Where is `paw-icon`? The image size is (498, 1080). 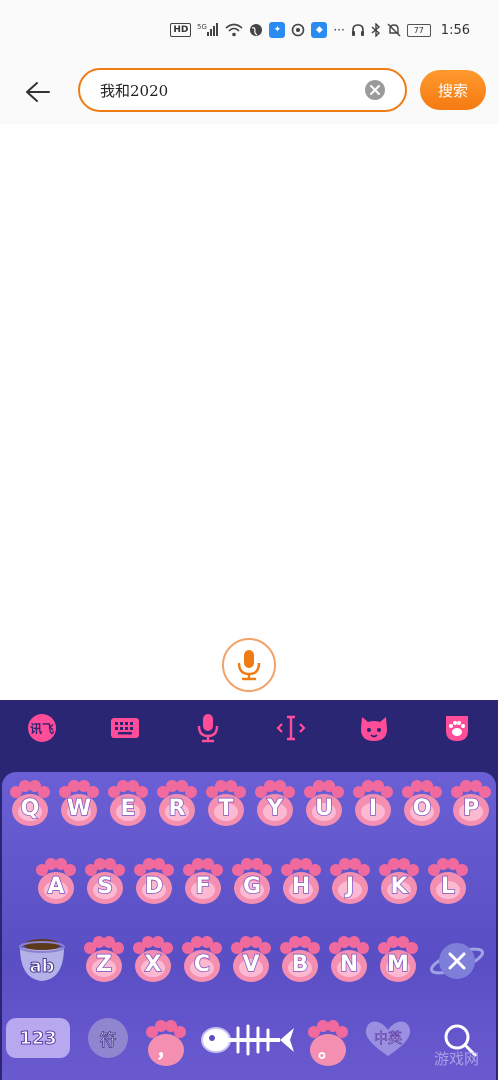 paw-icon is located at coordinates (456, 728).